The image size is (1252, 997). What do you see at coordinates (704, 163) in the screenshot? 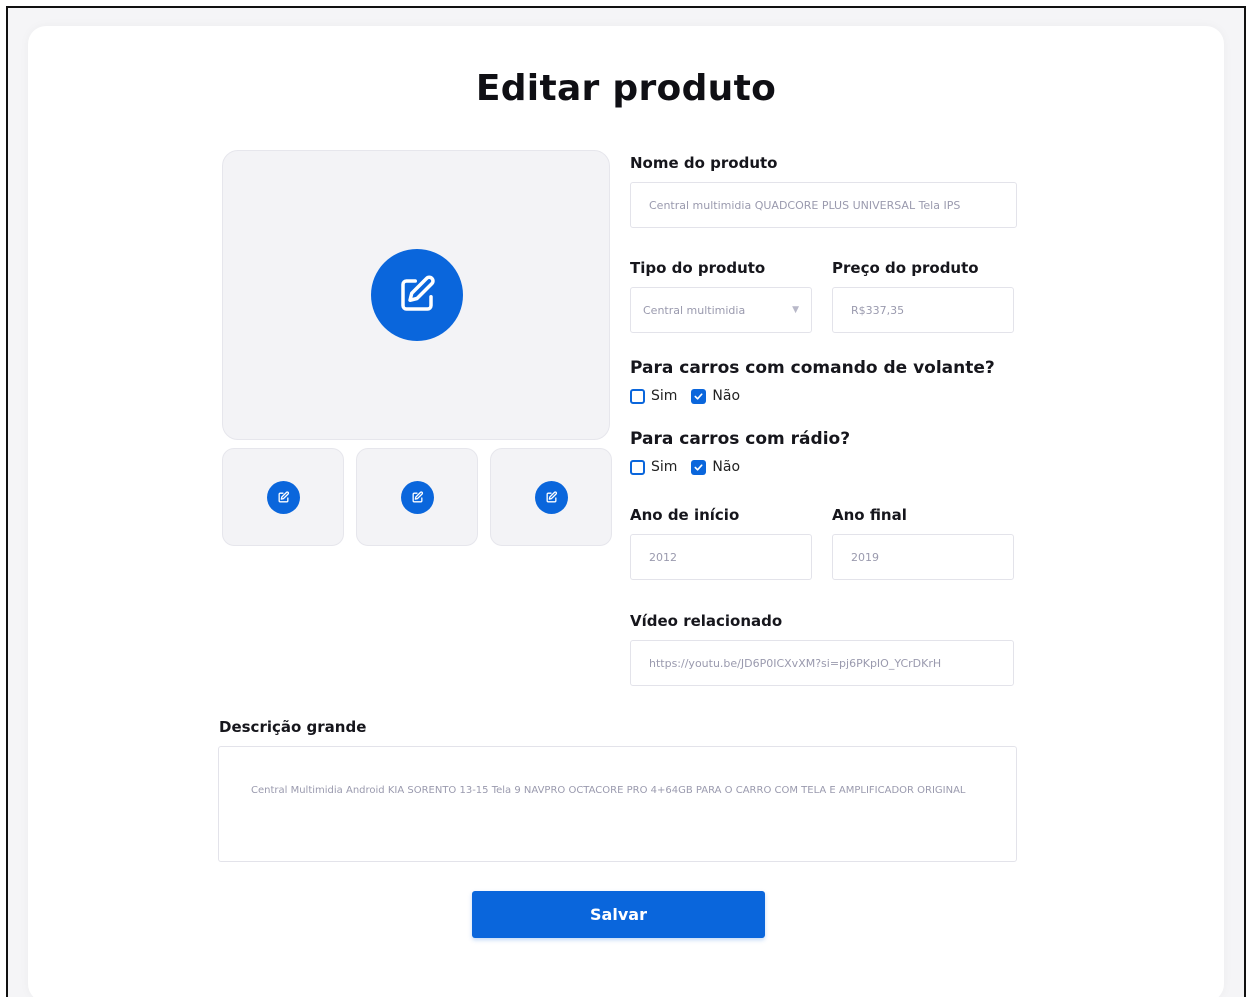
I see `product-name-label: Nome do produto` at bounding box center [704, 163].